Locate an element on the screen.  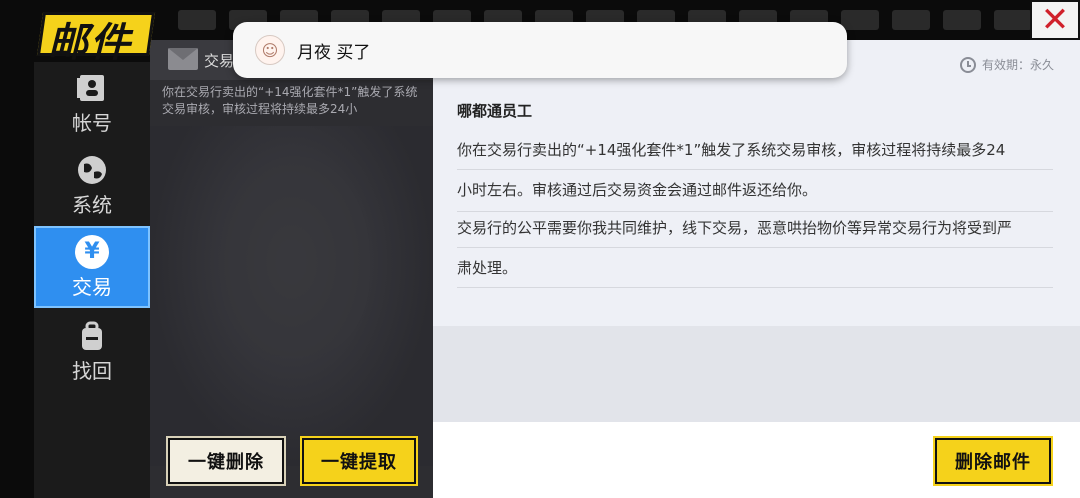
sidebar-item-trade: ¥ 交易 is located at coordinates (92, 267).